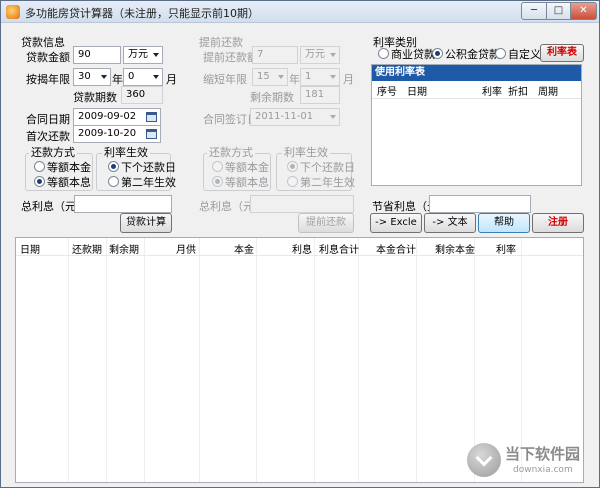 The image size is (600, 488). Describe the element at coordinates (383, 53) in the screenshot. I see `rate-commercial-radio` at that location.